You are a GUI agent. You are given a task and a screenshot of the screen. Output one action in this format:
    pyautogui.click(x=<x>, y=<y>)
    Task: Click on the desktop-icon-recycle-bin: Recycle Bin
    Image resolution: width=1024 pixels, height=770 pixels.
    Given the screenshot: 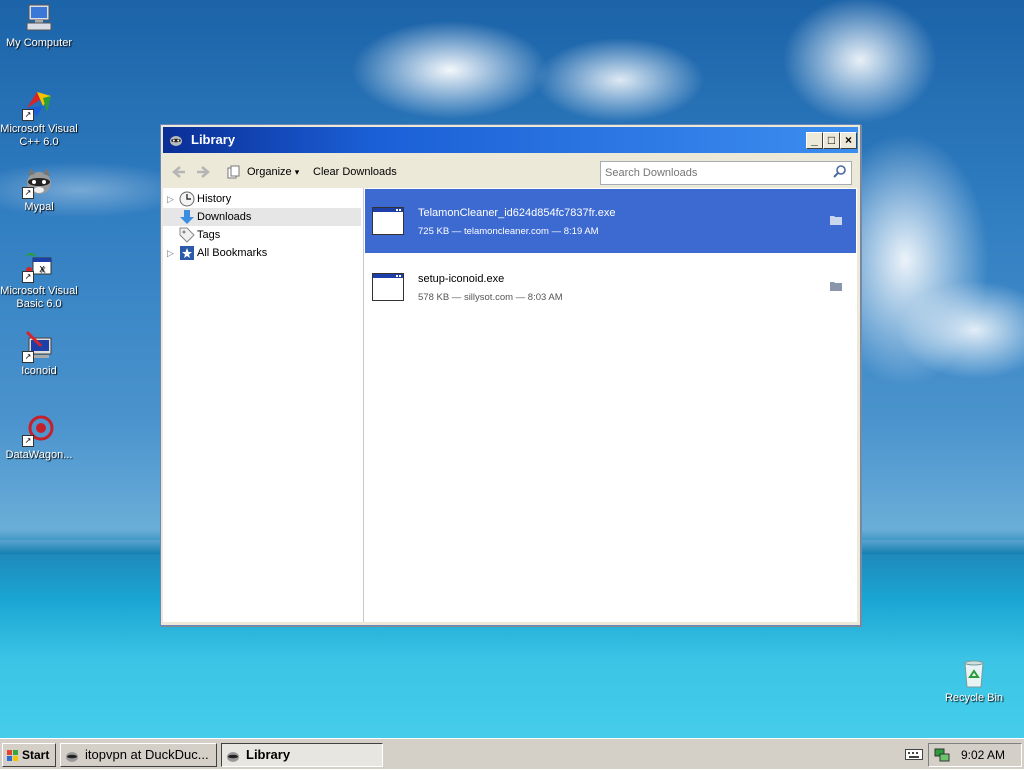 What is the action you would take?
    pyautogui.click(x=974, y=681)
    